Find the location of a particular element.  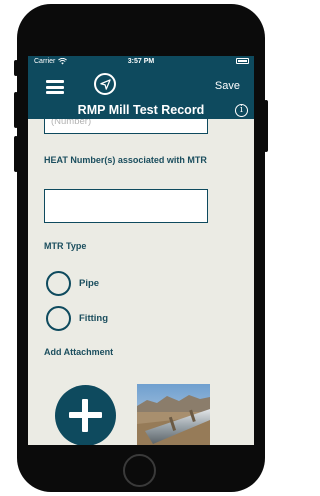

status-right-group is located at coordinates (242, 61).